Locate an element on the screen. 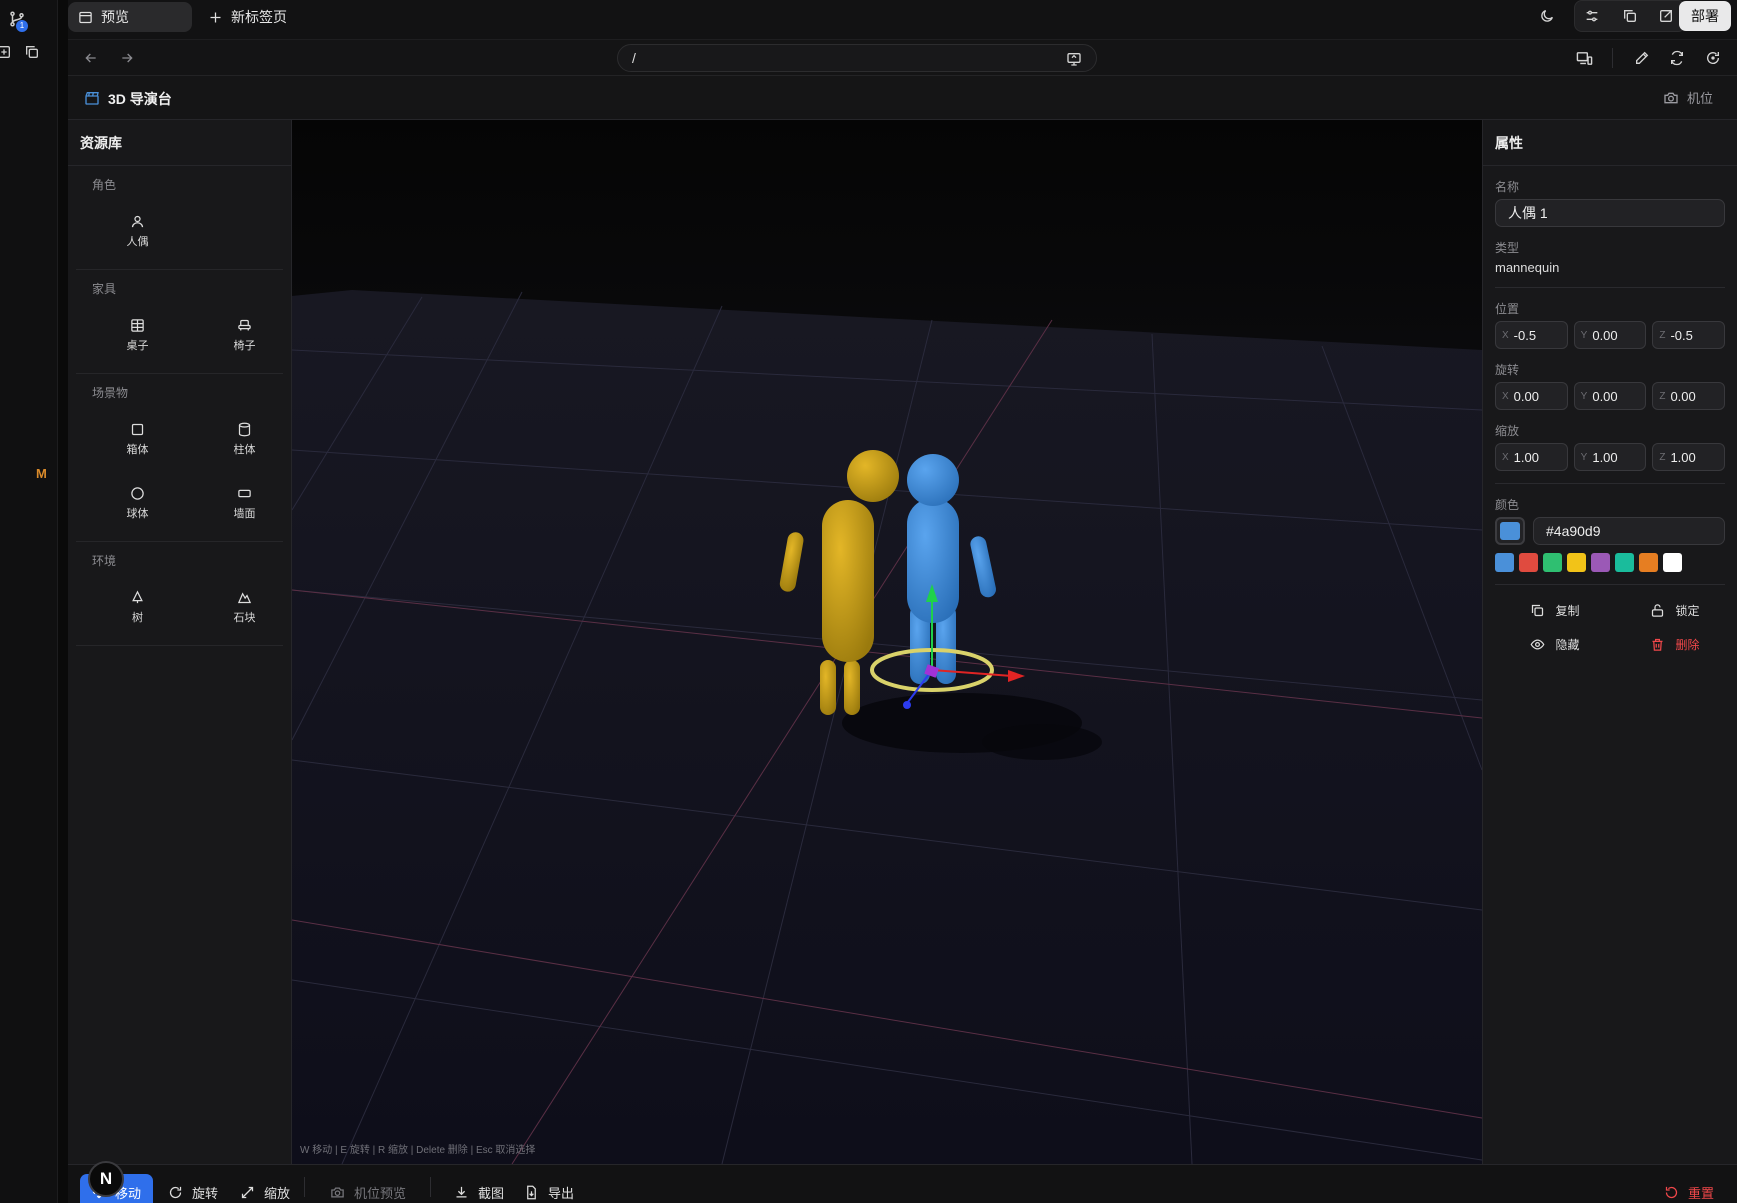  camera-icon is located at coordinates (337, 1192).